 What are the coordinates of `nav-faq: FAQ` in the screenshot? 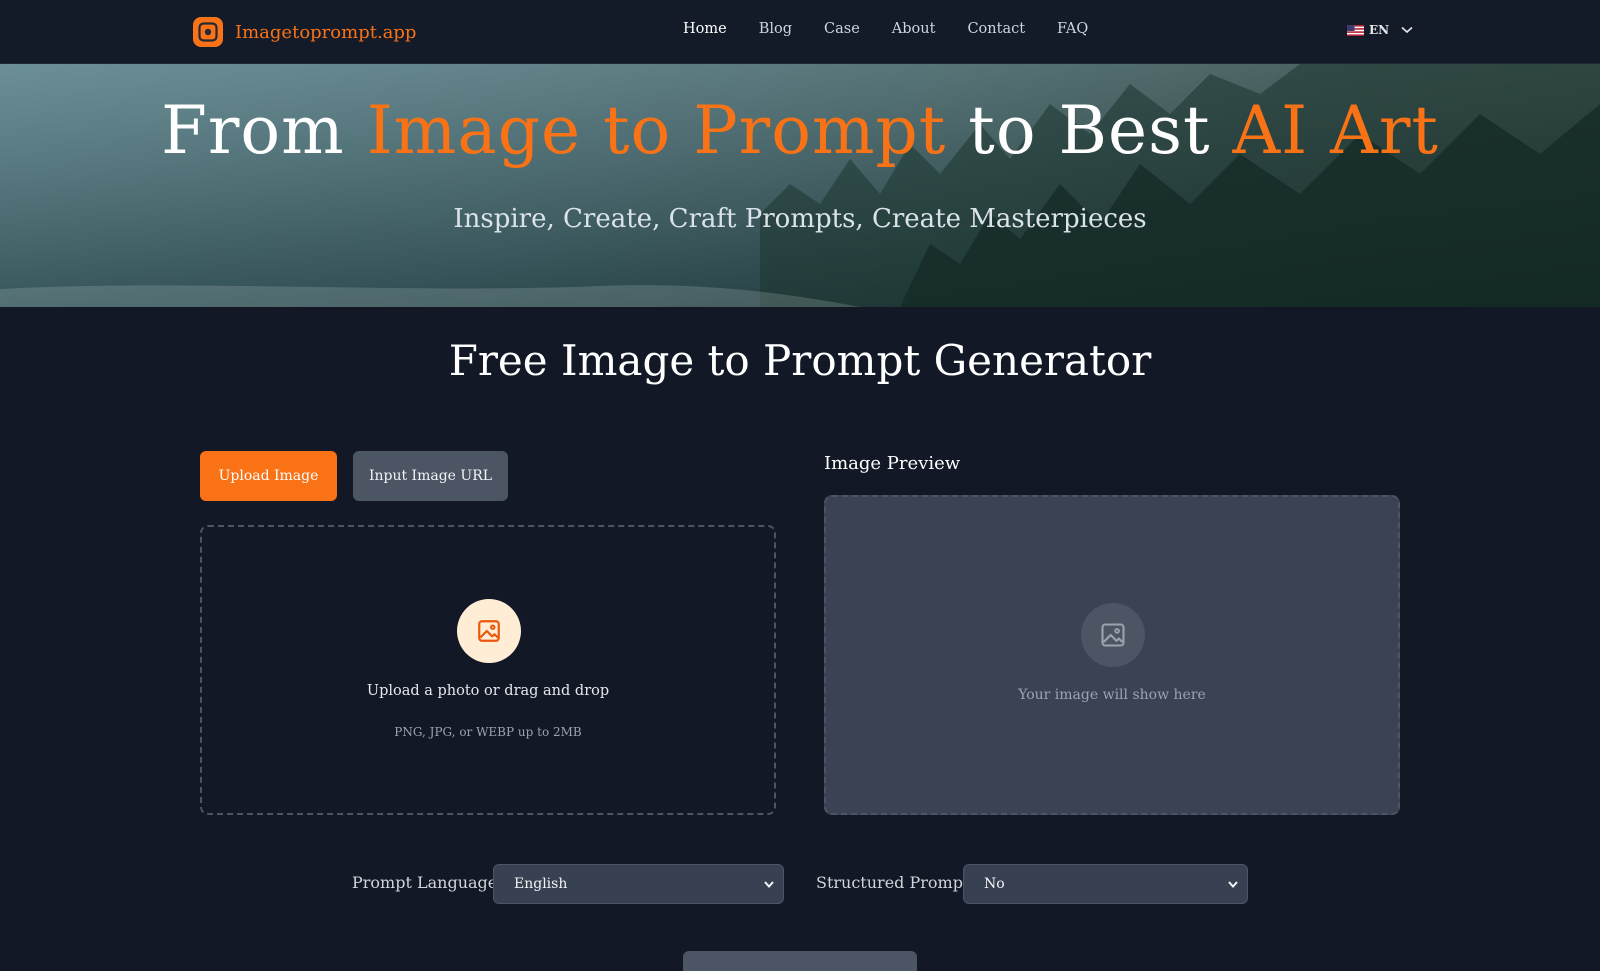 It's located at (1072, 29).